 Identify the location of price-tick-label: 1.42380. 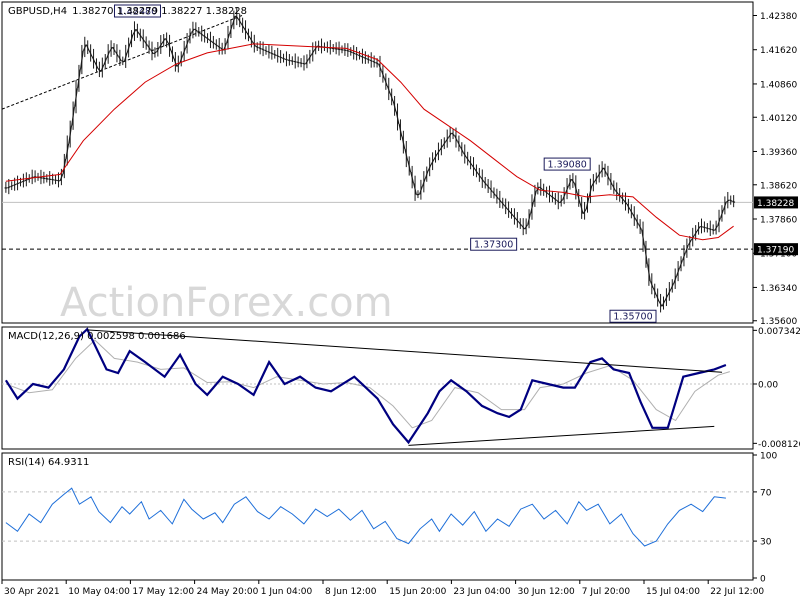
(778, 17).